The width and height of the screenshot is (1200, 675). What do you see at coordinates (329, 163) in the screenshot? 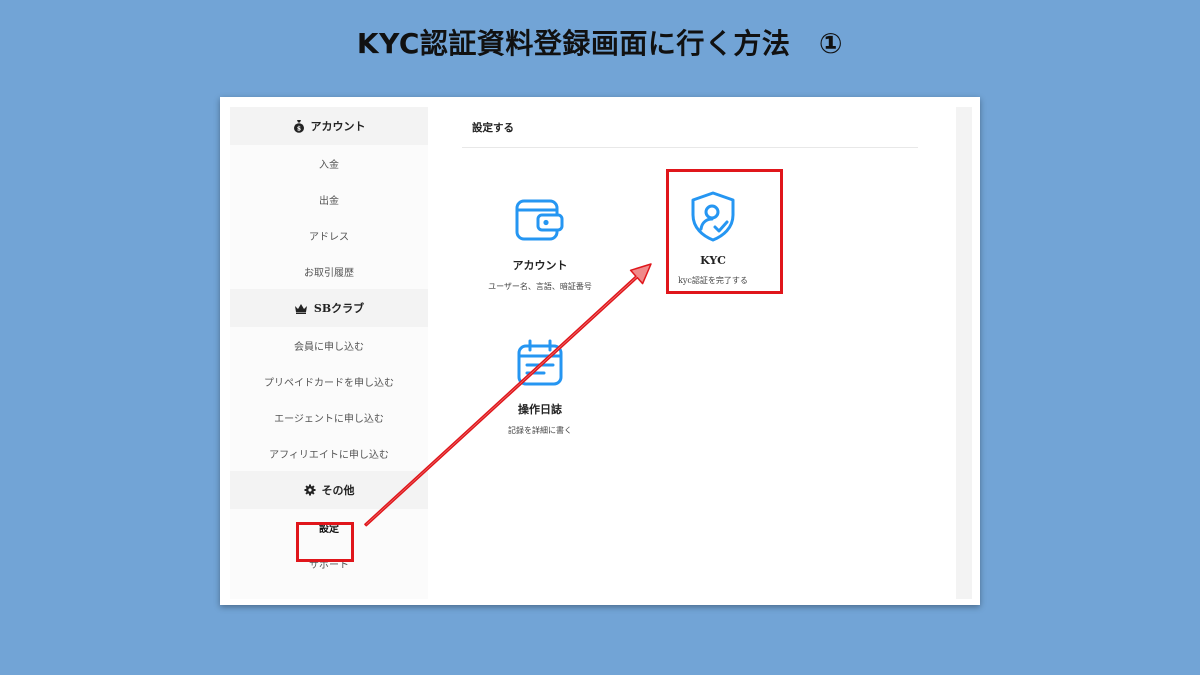
I see `sidebar-item-deposit: 入金` at bounding box center [329, 163].